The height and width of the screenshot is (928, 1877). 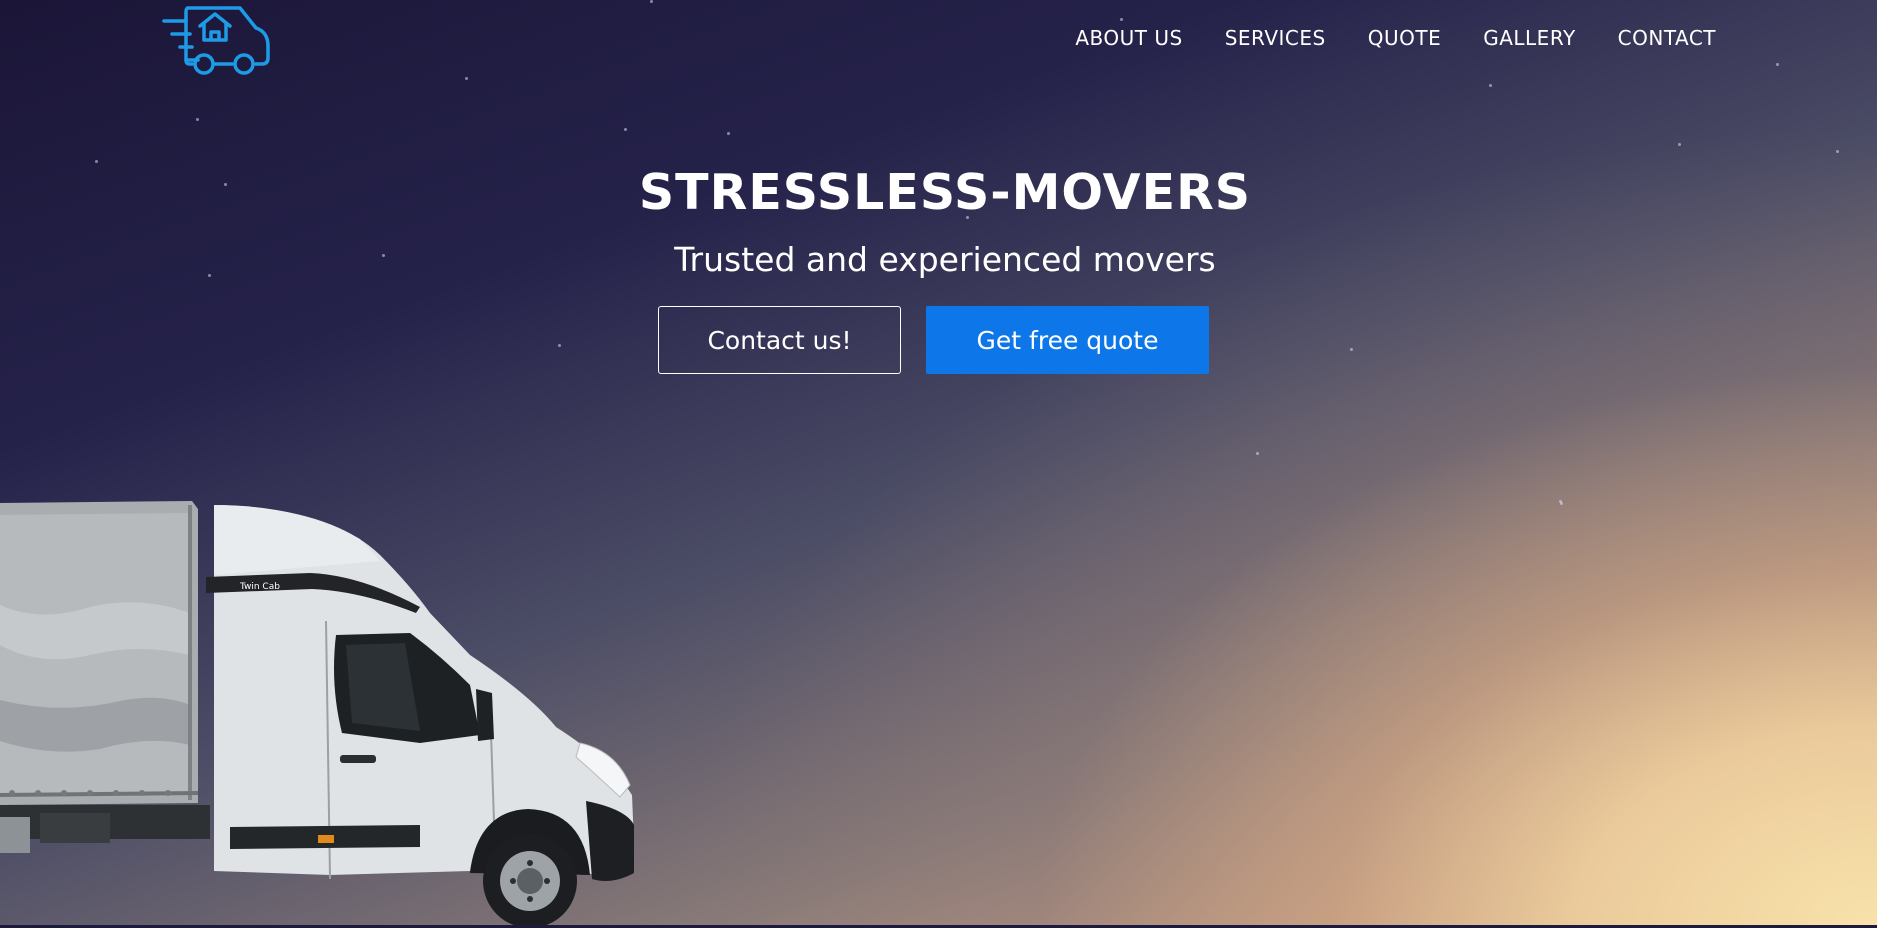 I want to click on nav-quote: QUOTE, so click(x=1404, y=38).